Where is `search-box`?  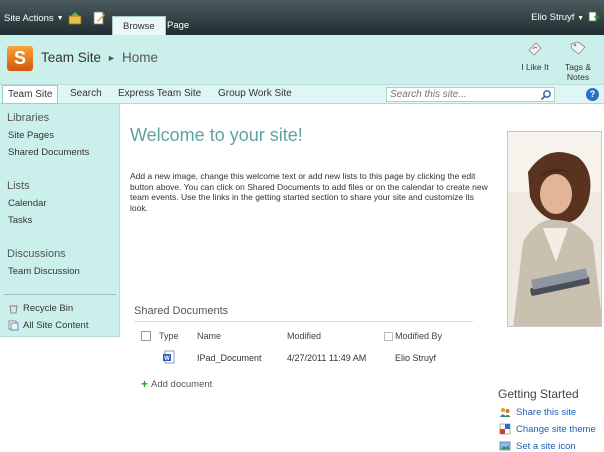
search-box is located at coordinates (470, 94).